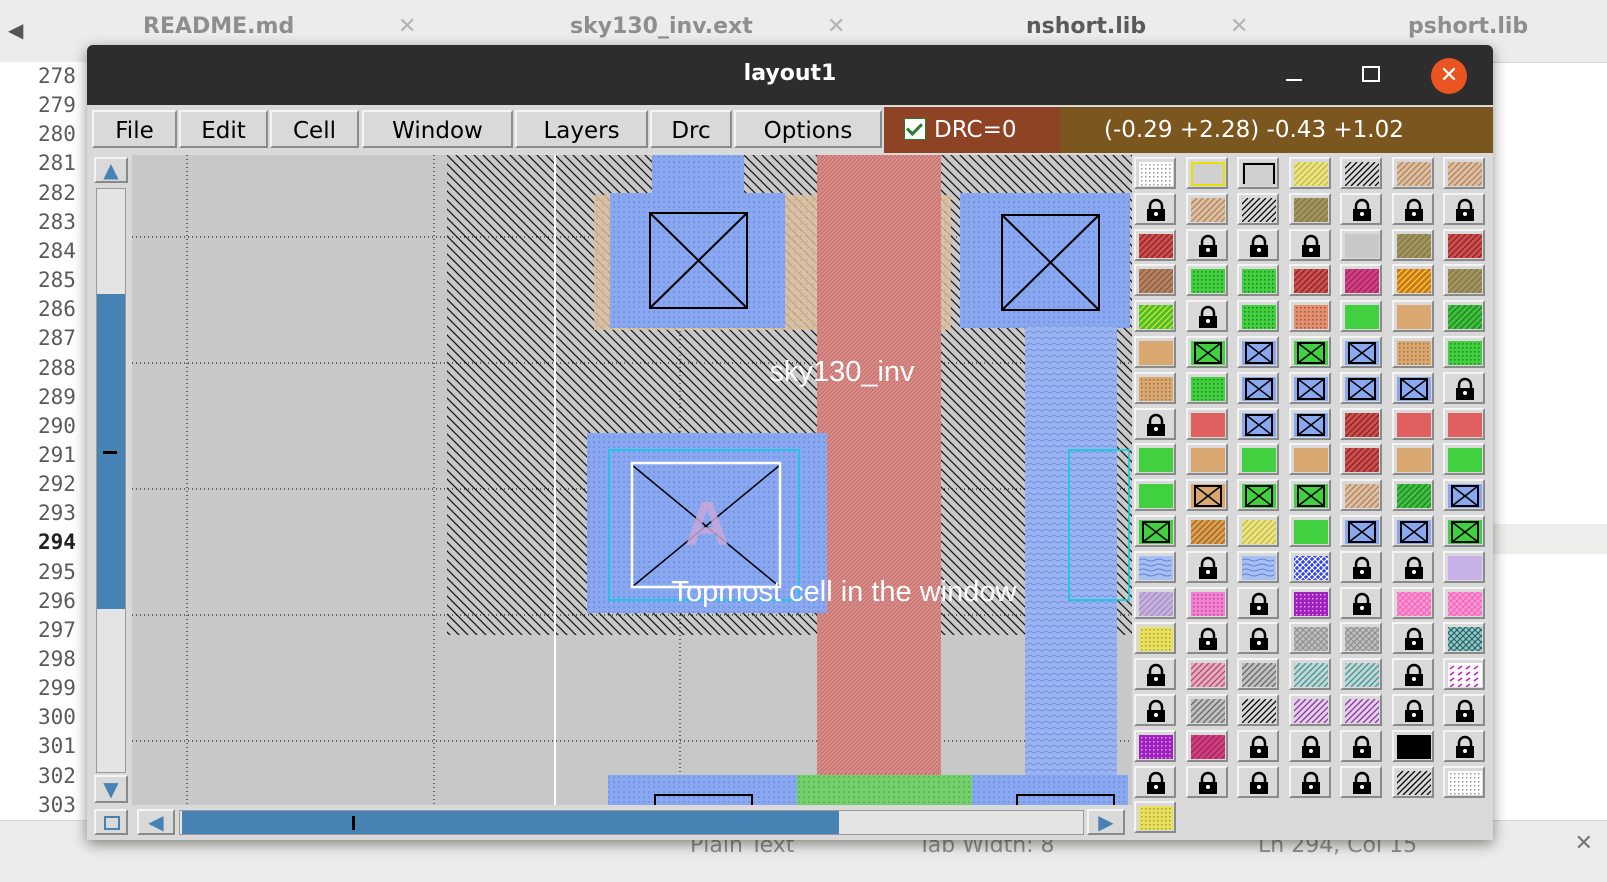 This screenshot has width=1607, height=882. What do you see at coordinates (1155, 173) in the screenshot?
I see `layer-swatch-dots-gray` at bounding box center [1155, 173].